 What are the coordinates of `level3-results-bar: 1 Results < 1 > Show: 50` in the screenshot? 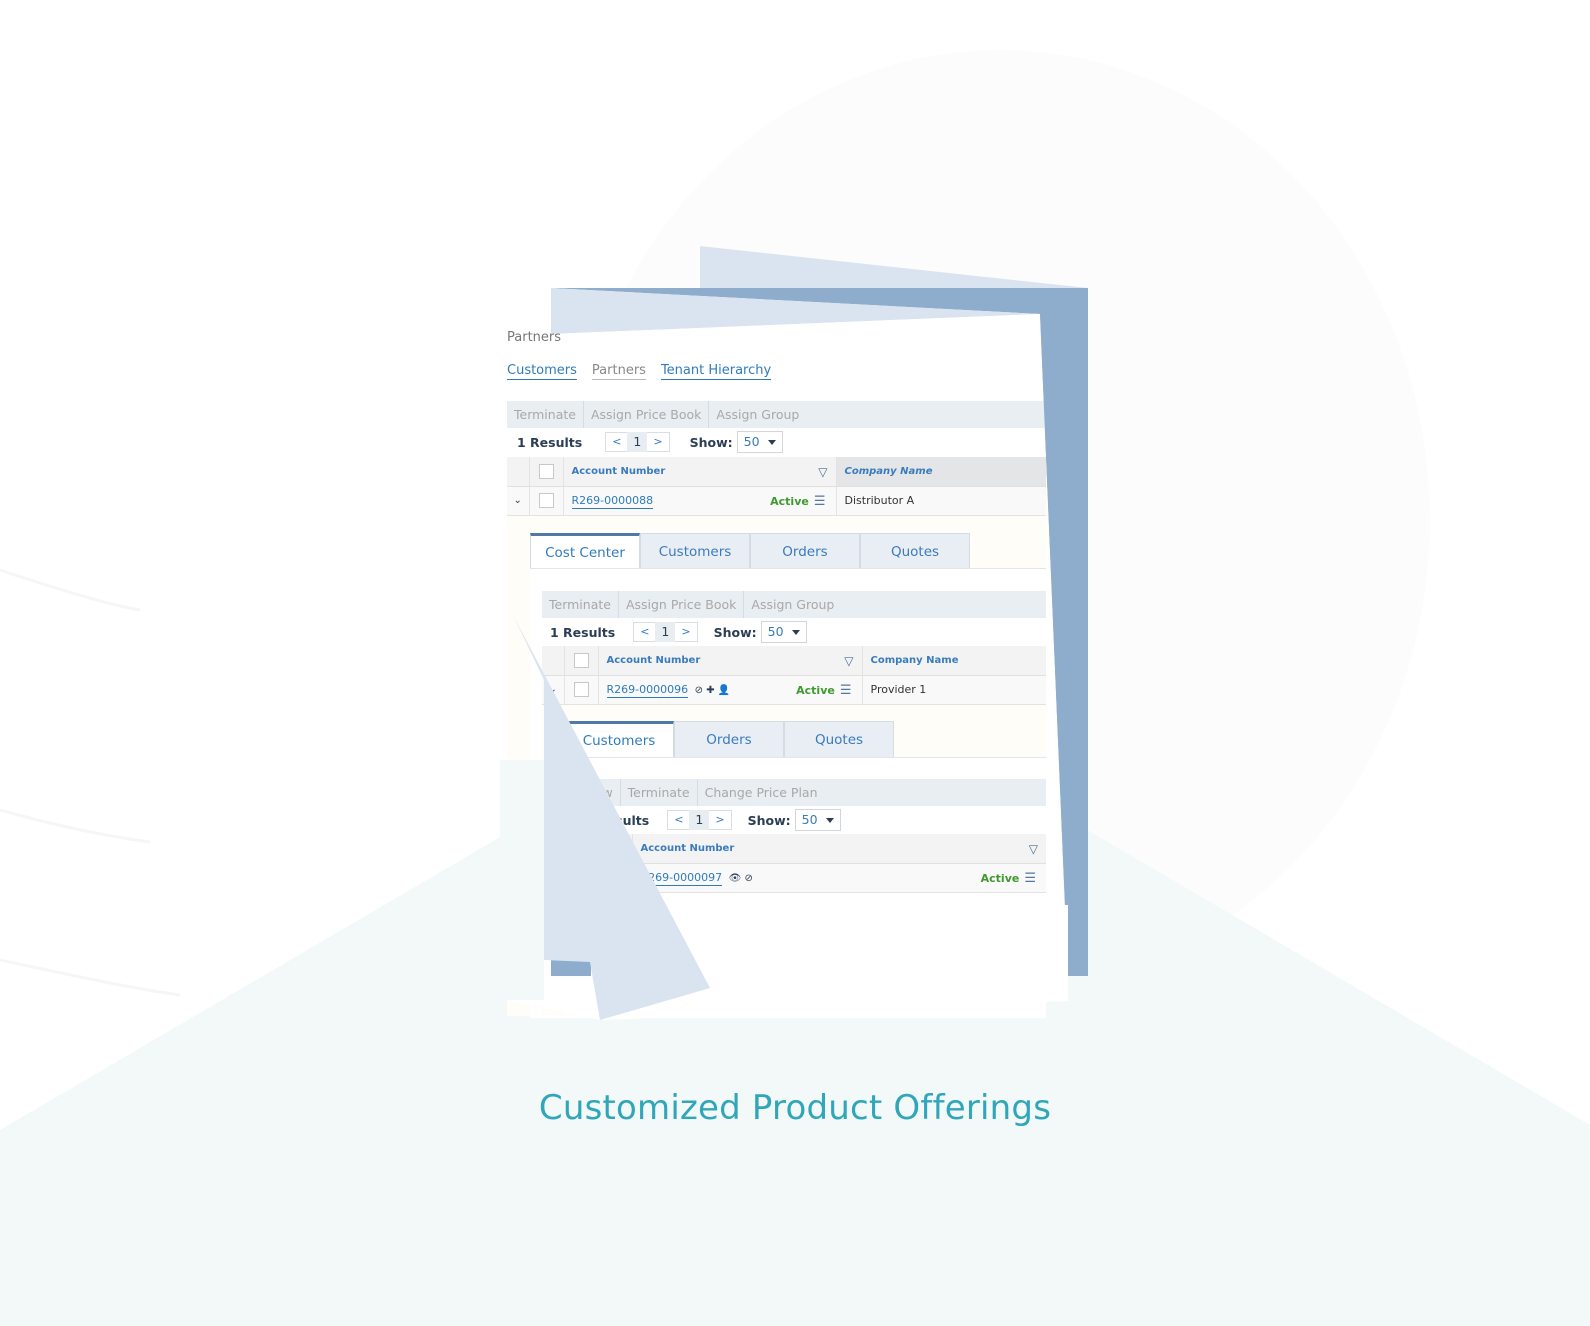 It's located at (707, 820).